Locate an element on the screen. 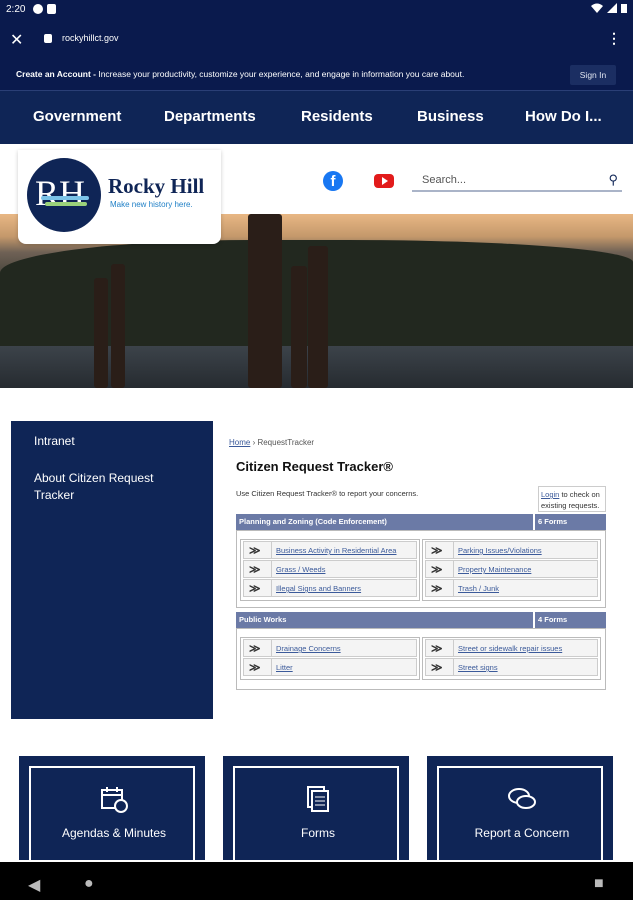 Image resolution: width=633 pixels, height=900 pixels. tile-label: Report a Concern is located at coordinates (522, 833).